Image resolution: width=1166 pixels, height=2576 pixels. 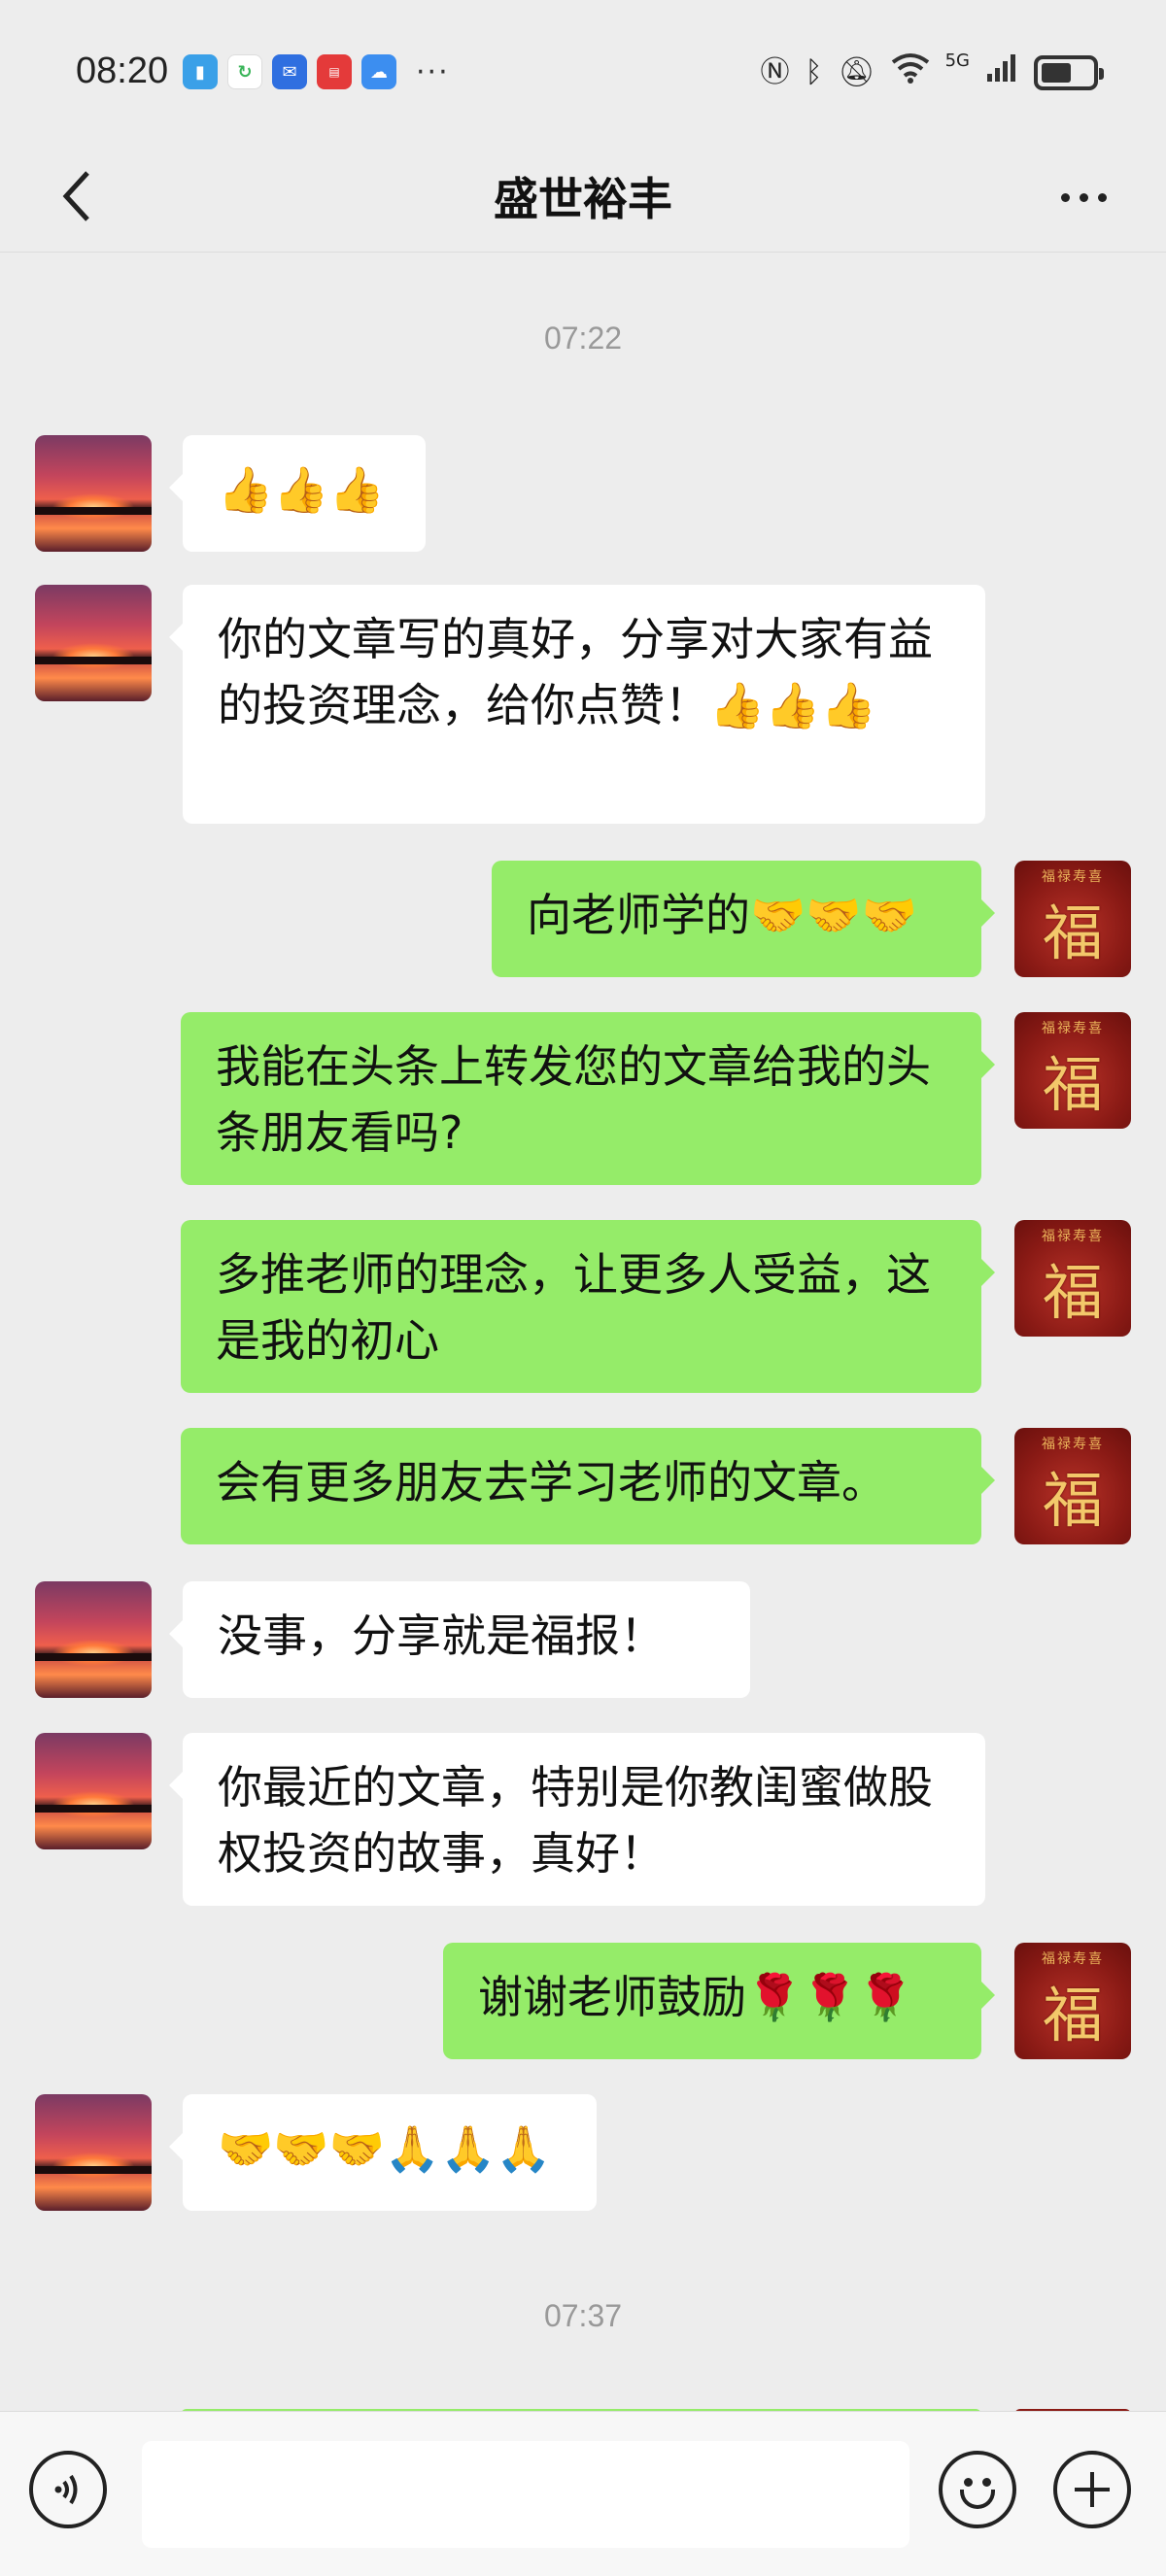 What do you see at coordinates (719, 2001) in the screenshot?
I see `message-bubble-sent: 谢谢老师鼓励🌹🌹🌹` at bounding box center [719, 2001].